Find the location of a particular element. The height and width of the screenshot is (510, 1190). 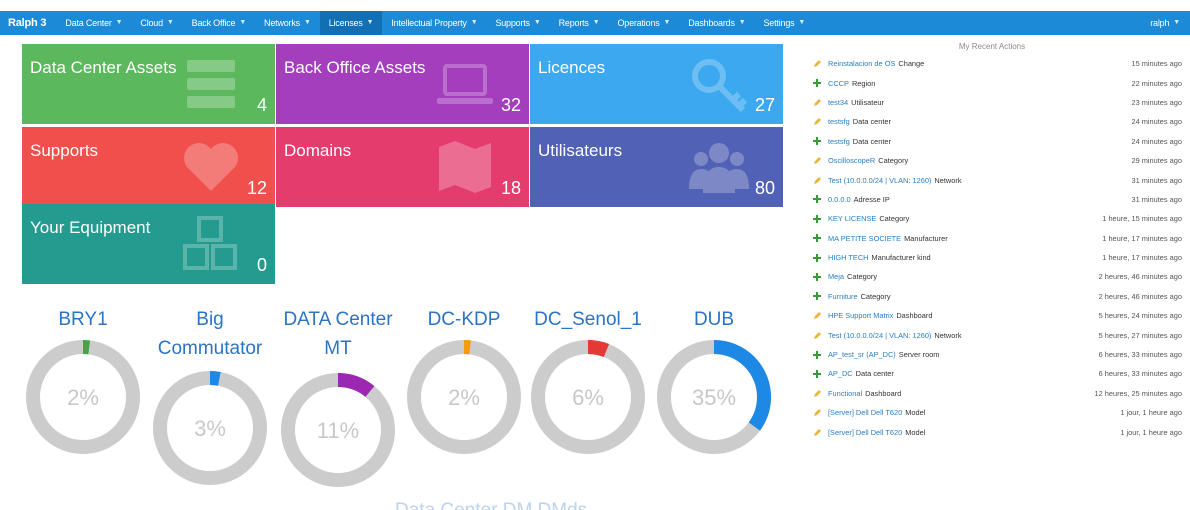

tile-count: 4 is located at coordinates (261, 105).